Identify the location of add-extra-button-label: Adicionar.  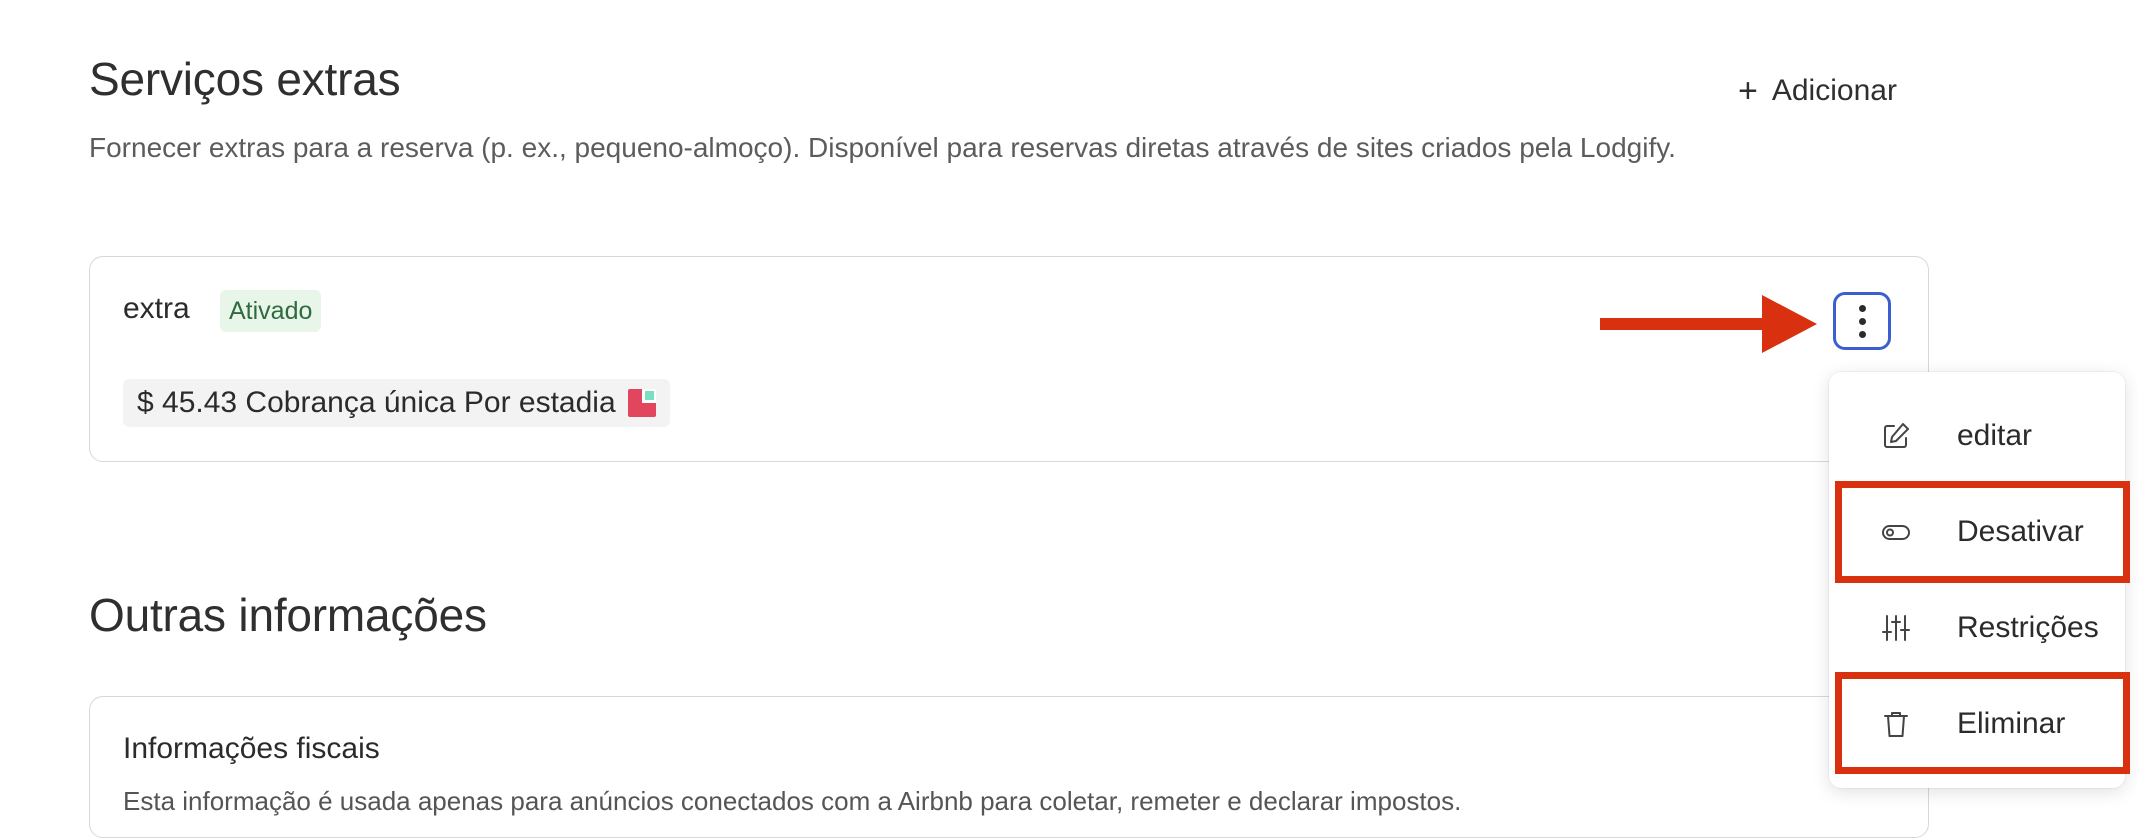
(1834, 90).